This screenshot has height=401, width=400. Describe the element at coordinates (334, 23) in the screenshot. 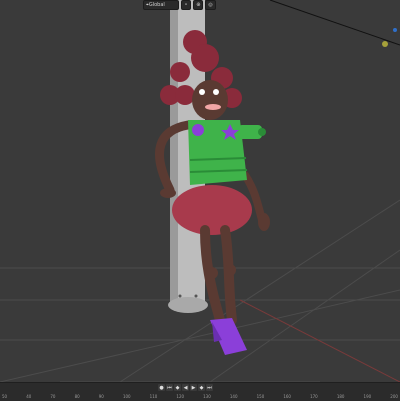

I see `camera-frustum-line` at that location.